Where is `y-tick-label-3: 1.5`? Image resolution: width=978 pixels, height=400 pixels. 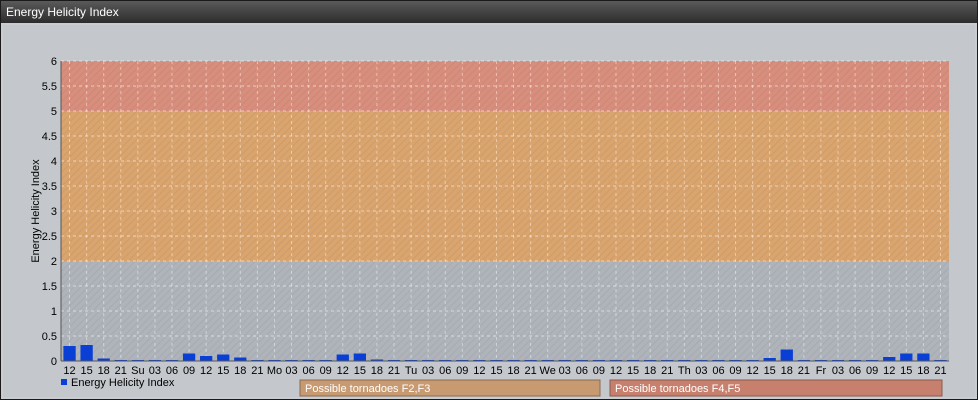 y-tick-label-3: 1.5 is located at coordinates (49, 287).